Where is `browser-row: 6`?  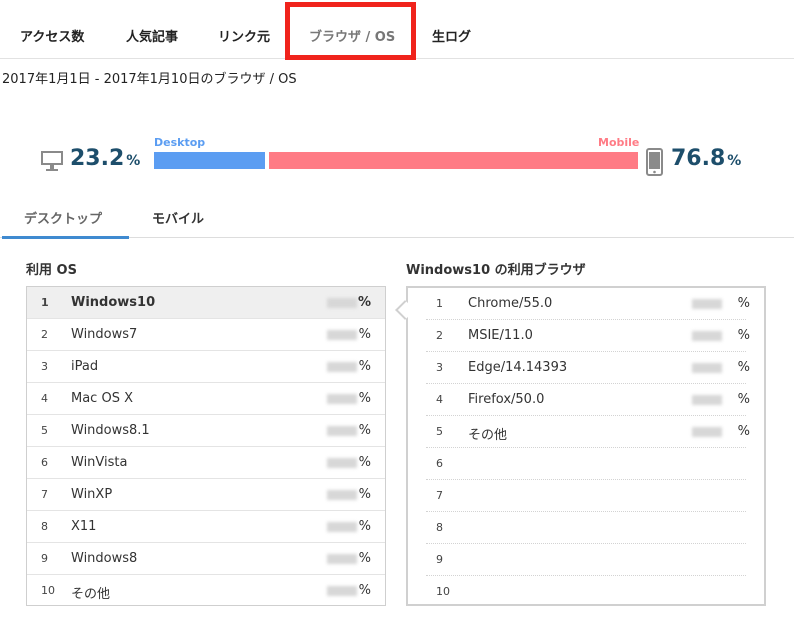
browser-row: 6 is located at coordinates (586, 464).